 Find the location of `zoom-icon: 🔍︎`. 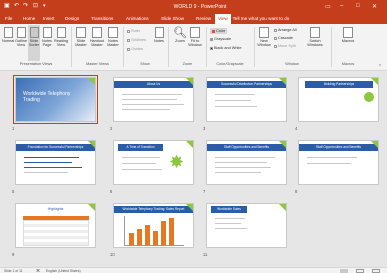

zoom-icon: 🔍︎ is located at coordinates (180, 33).